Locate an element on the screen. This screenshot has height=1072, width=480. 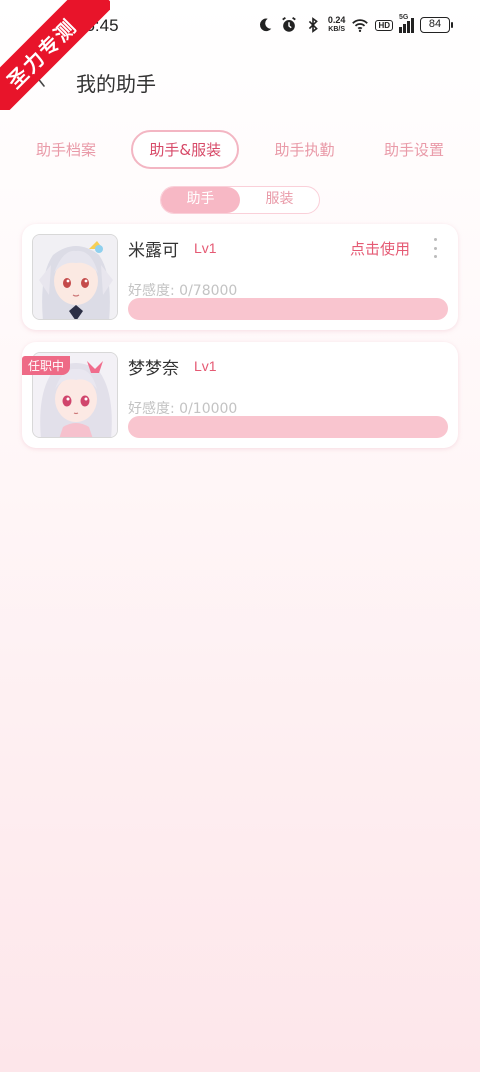
avatar-illustration is located at coordinates (75, 277).